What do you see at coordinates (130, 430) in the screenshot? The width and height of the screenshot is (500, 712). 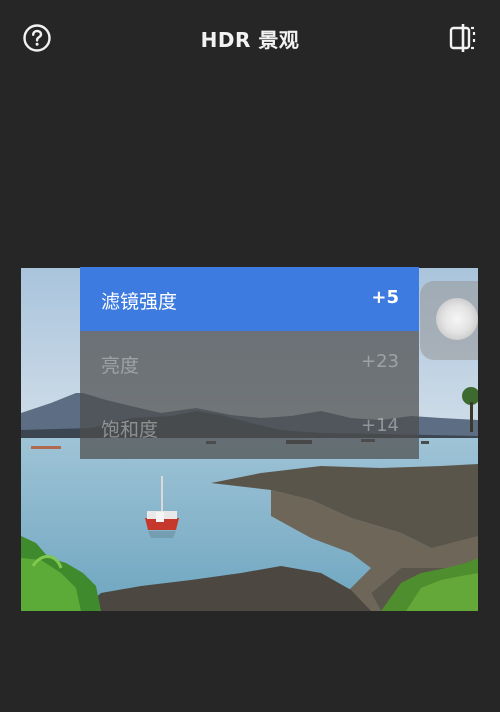 I see `menu-item-label: 饱和度` at bounding box center [130, 430].